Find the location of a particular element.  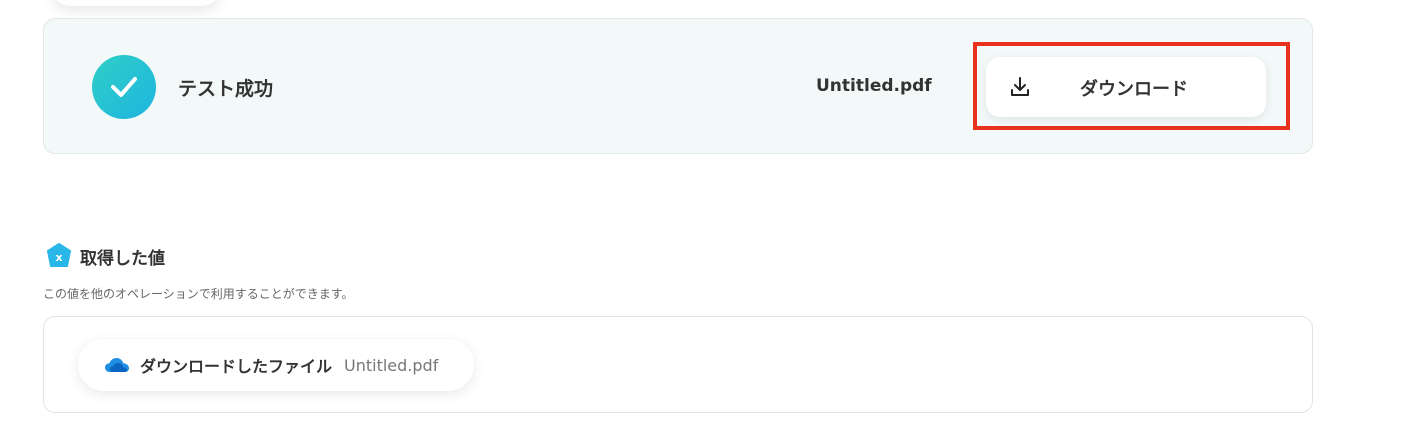

success-check-icon is located at coordinates (124, 87).